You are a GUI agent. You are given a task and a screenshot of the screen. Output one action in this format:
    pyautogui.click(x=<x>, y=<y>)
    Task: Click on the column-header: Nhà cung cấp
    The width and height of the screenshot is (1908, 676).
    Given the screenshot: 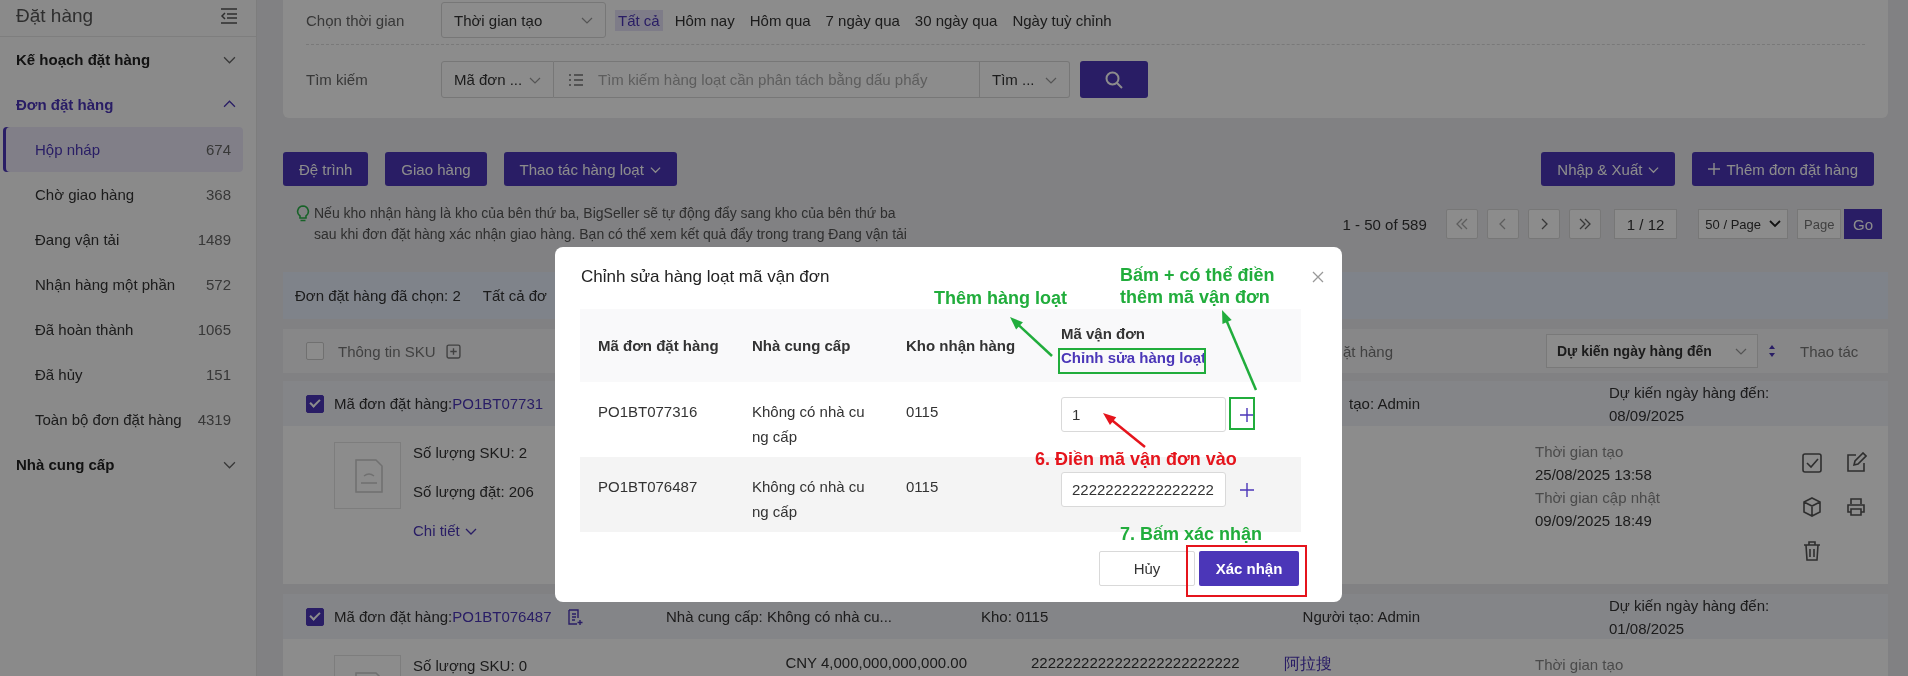 What is the action you would take?
    pyautogui.click(x=801, y=345)
    